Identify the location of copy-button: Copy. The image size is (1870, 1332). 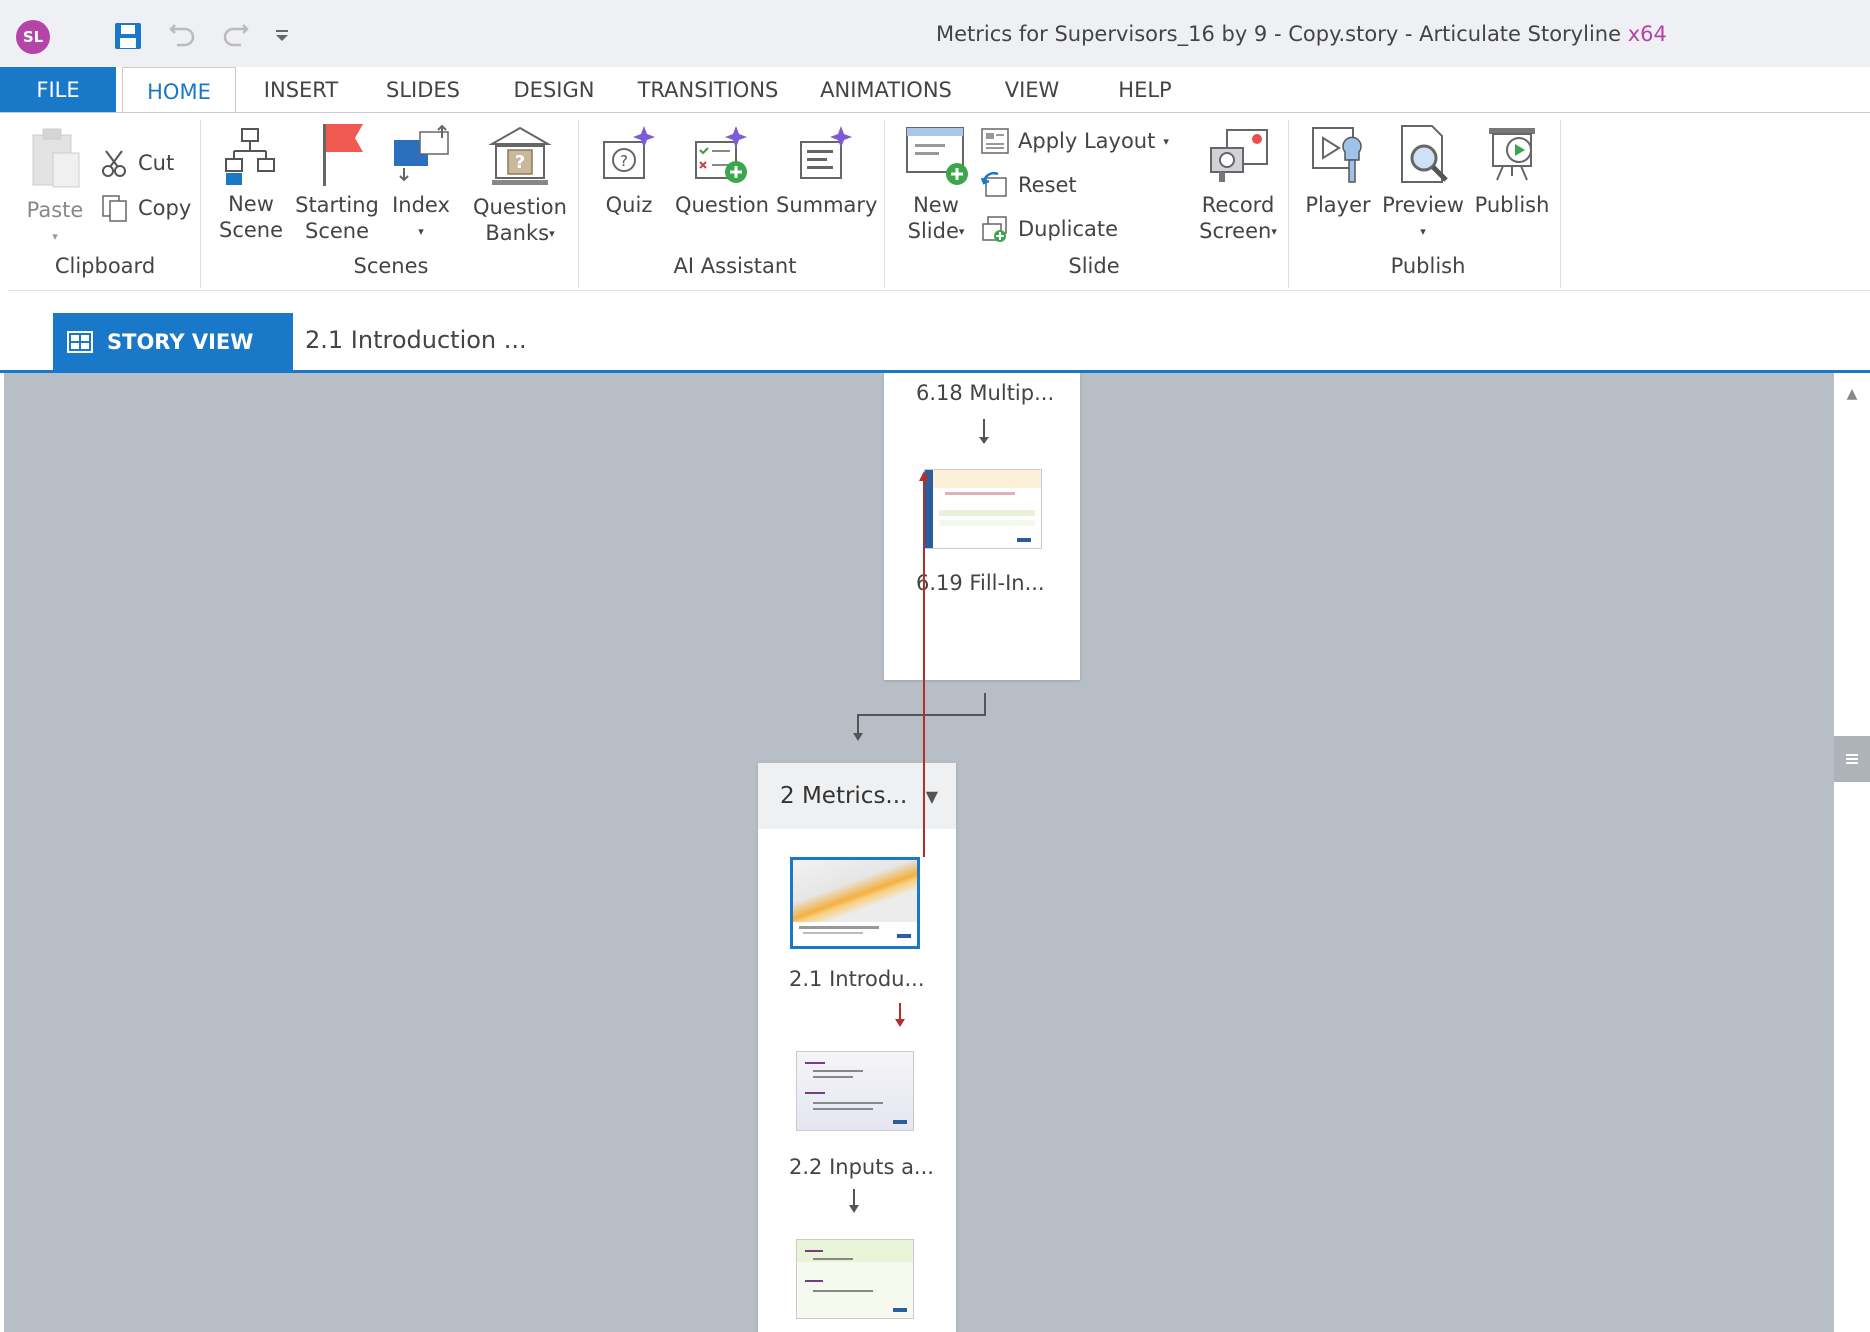
(145, 208).